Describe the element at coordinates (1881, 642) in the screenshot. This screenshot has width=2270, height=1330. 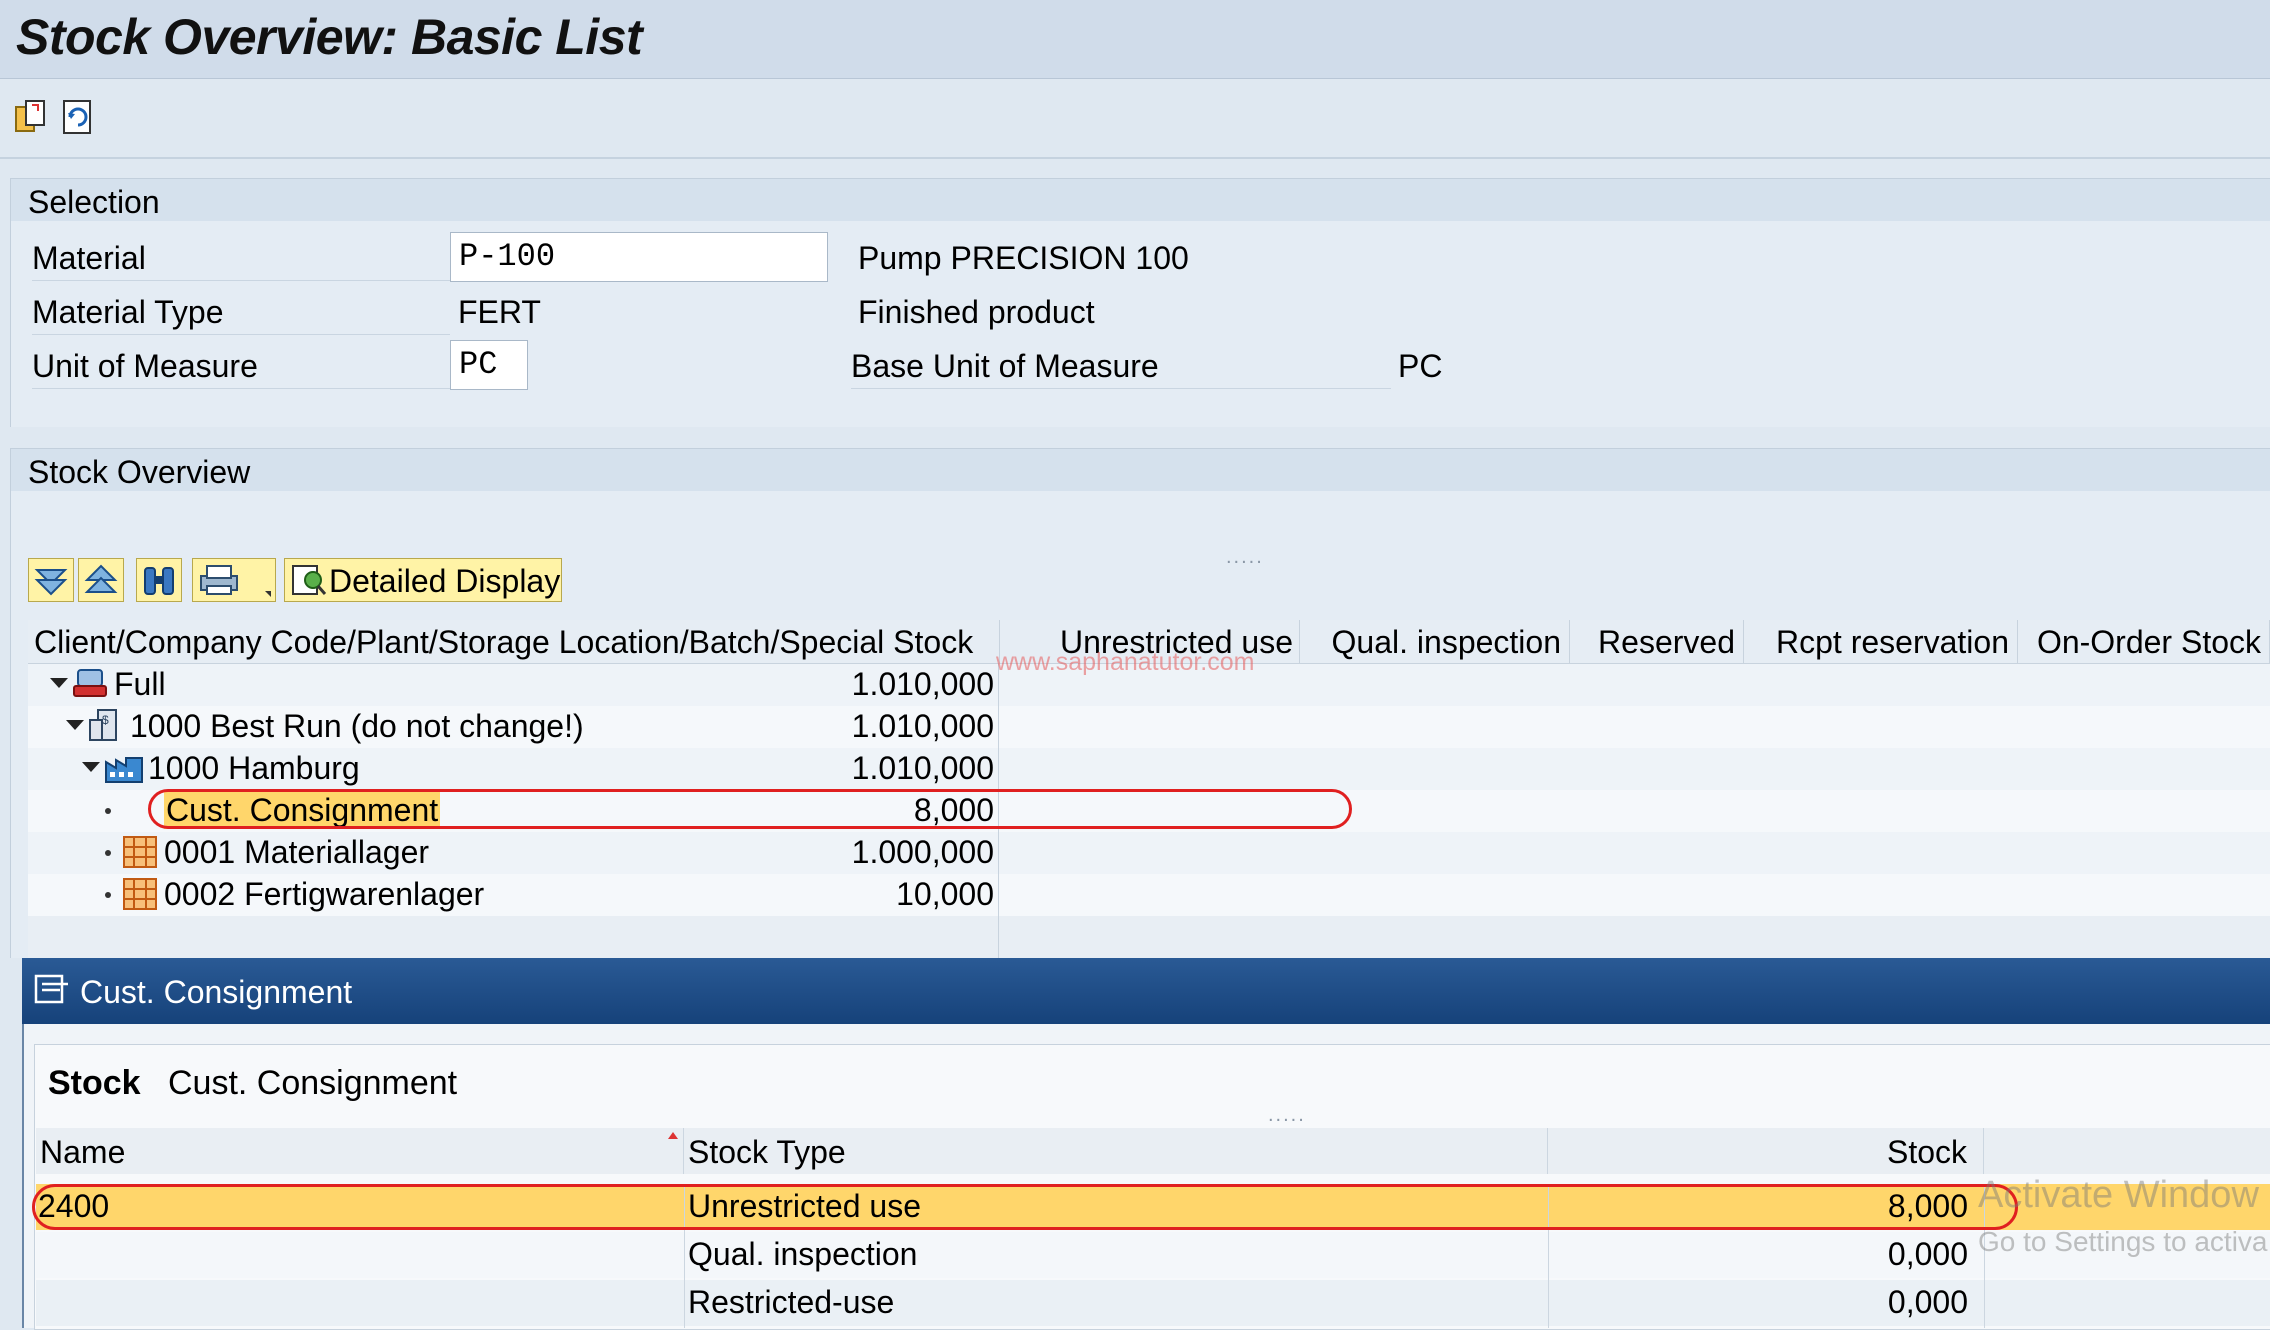
I see `column-header-rcpt-reservation: Rcpt reservation` at that location.